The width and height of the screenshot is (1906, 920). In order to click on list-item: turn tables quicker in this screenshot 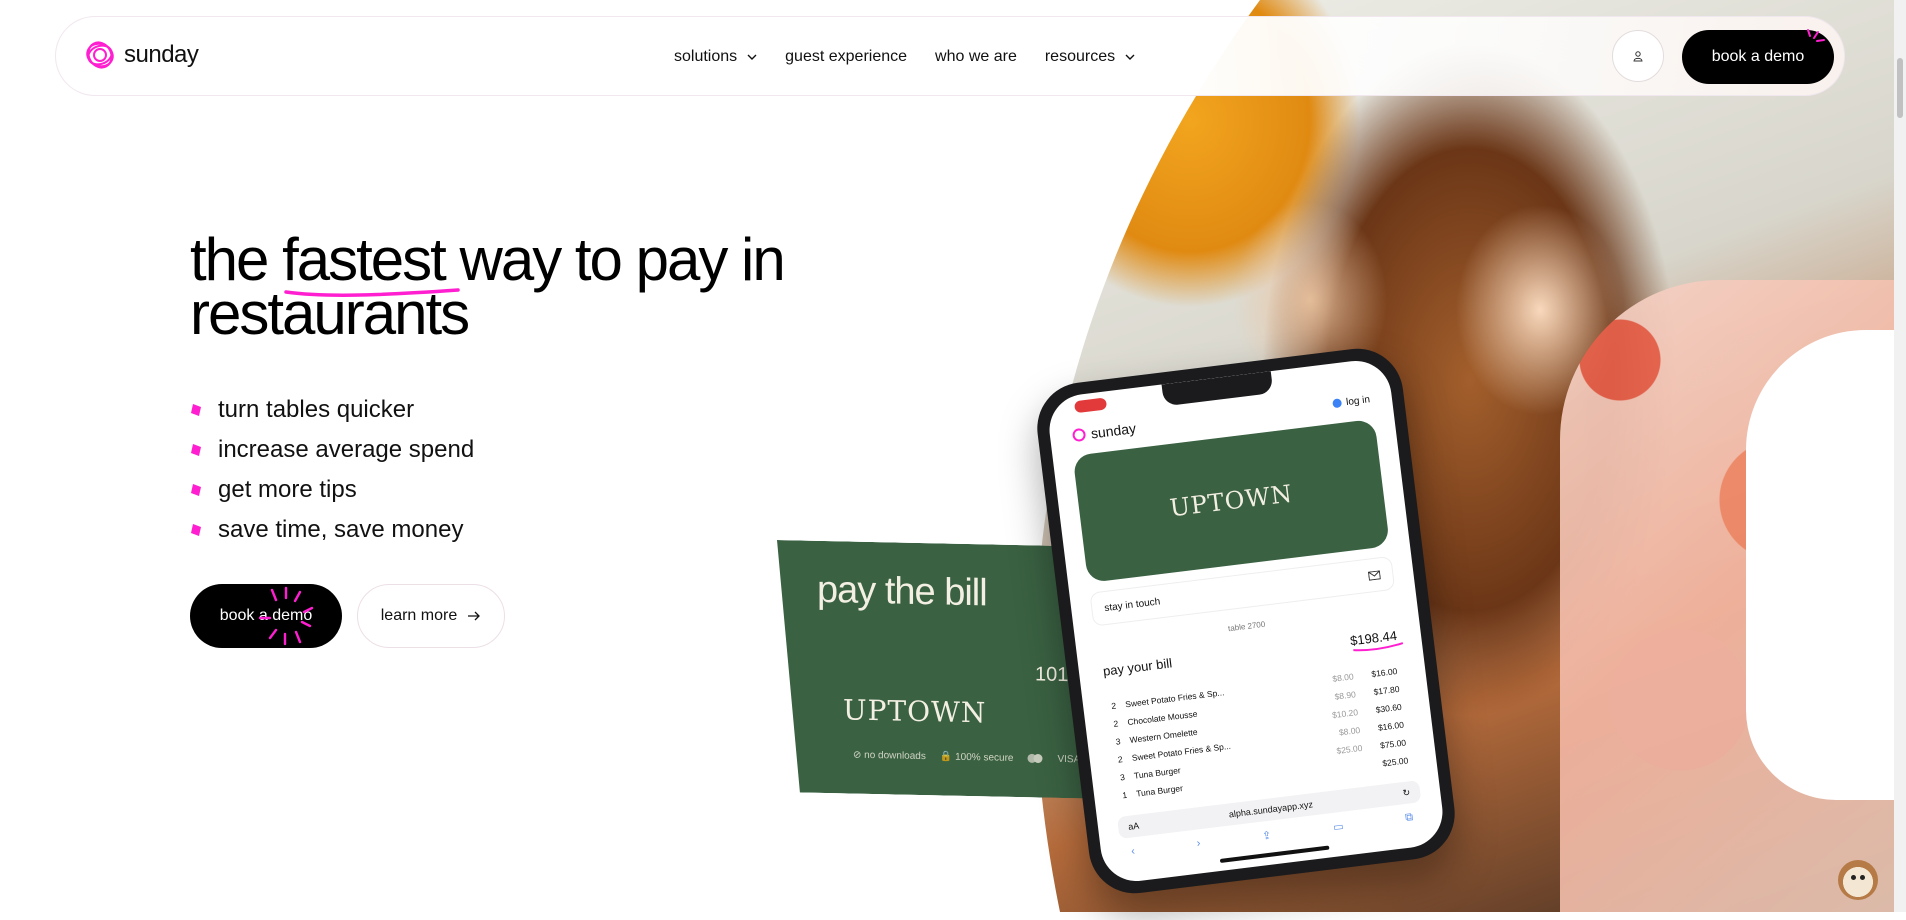, I will do `click(332, 410)`.